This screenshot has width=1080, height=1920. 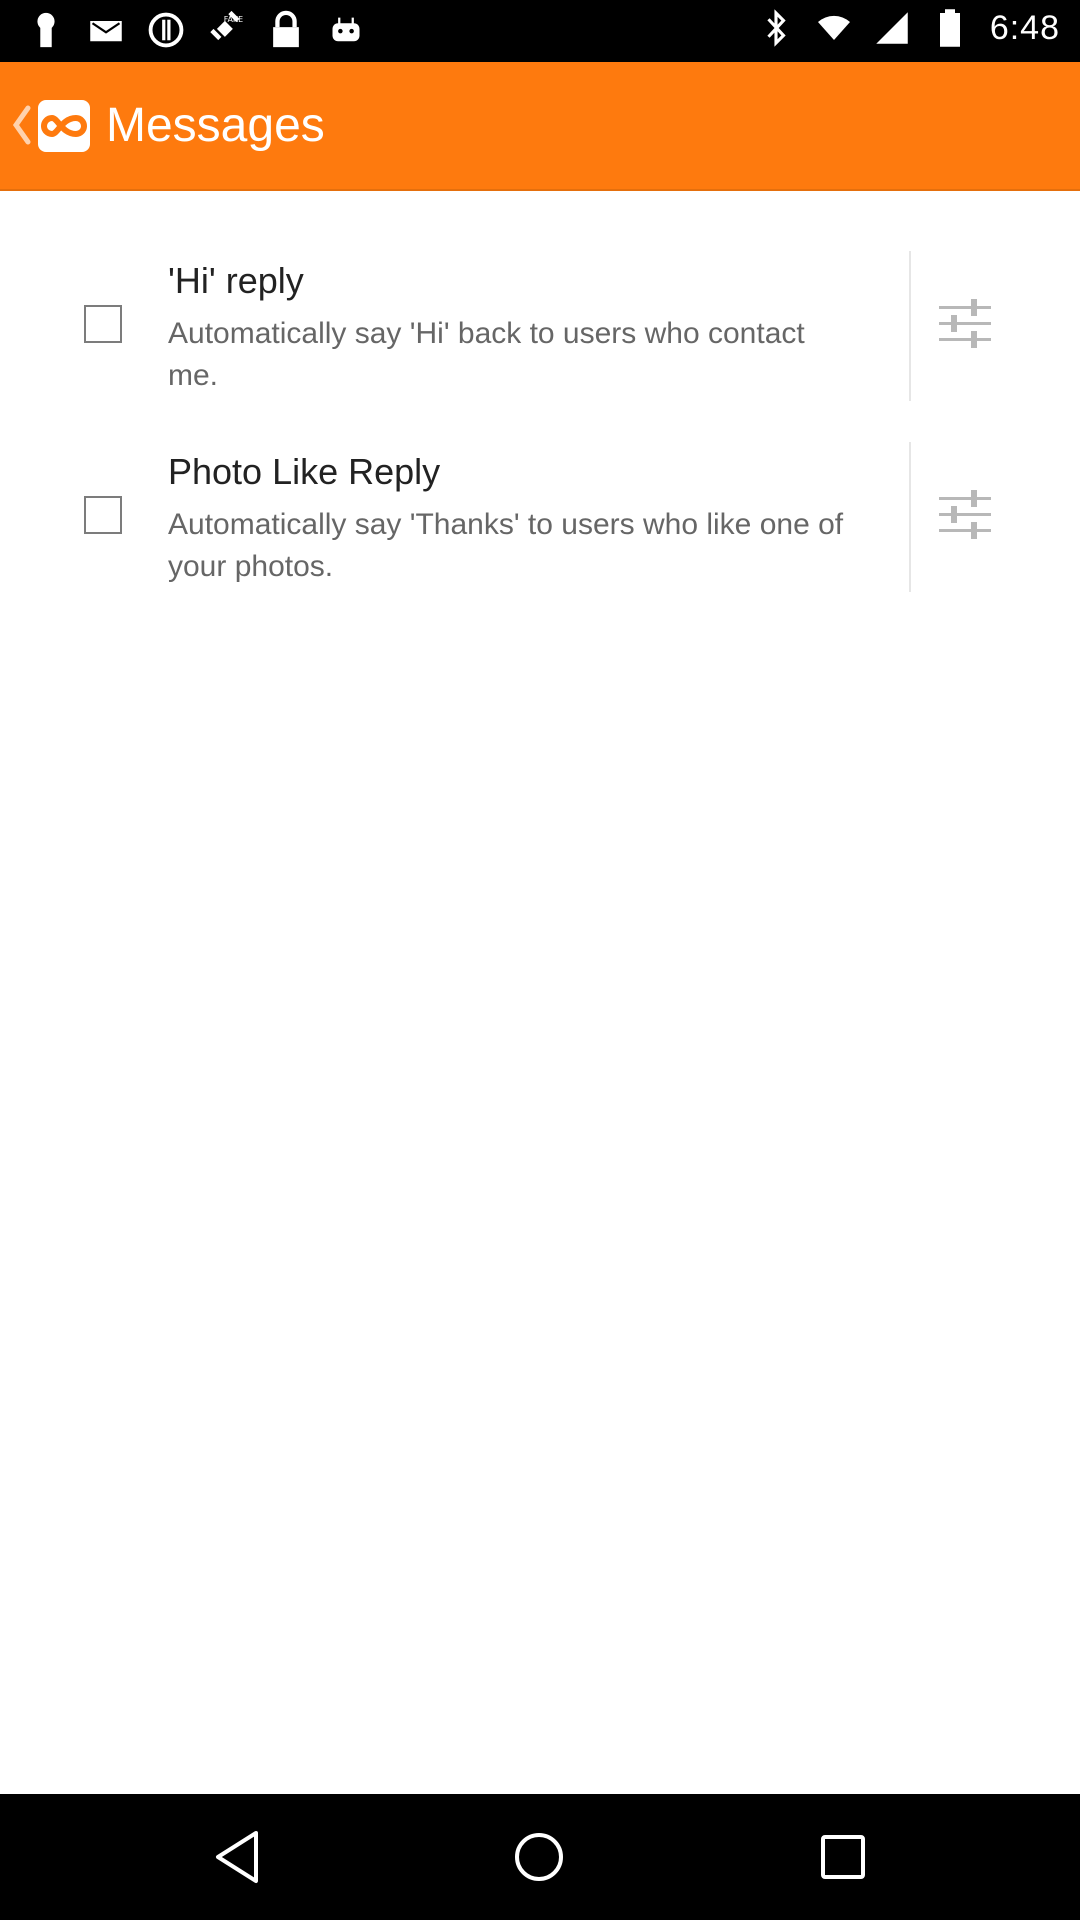 I want to click on page-title: Messages, so click(x=215, y=125).